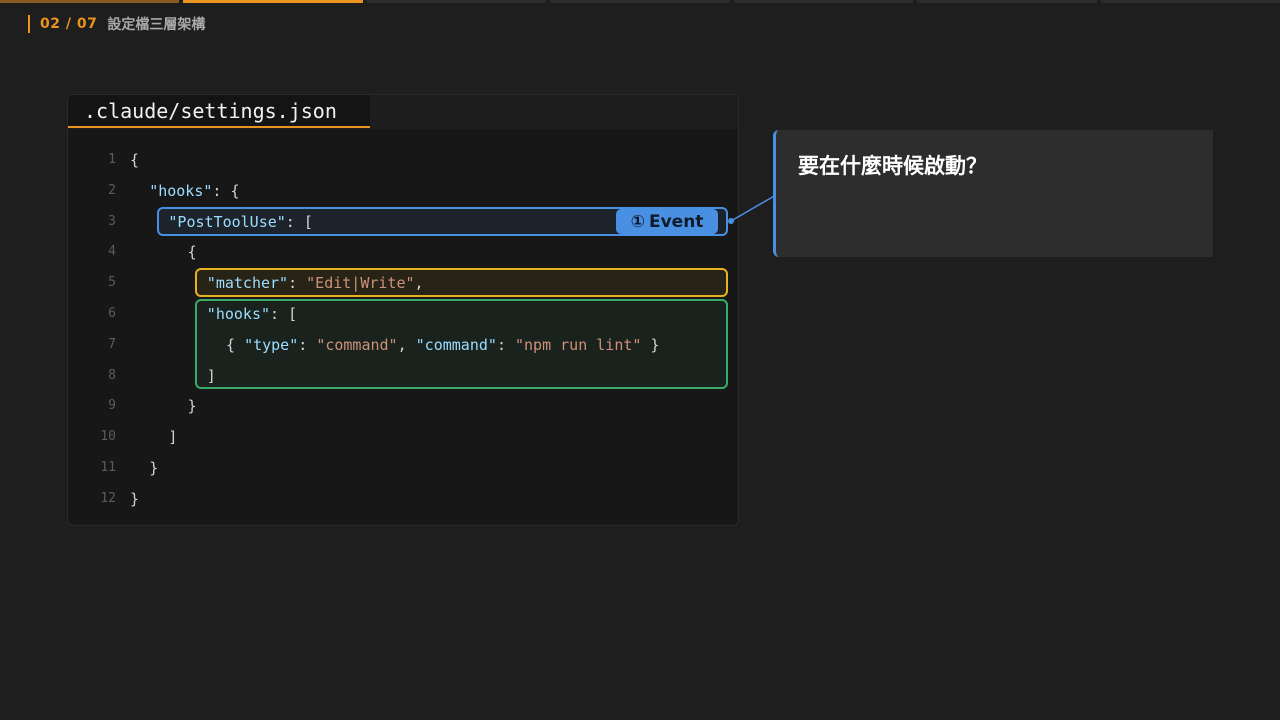  I want to click on code-line: 4{, so click(403, 252).